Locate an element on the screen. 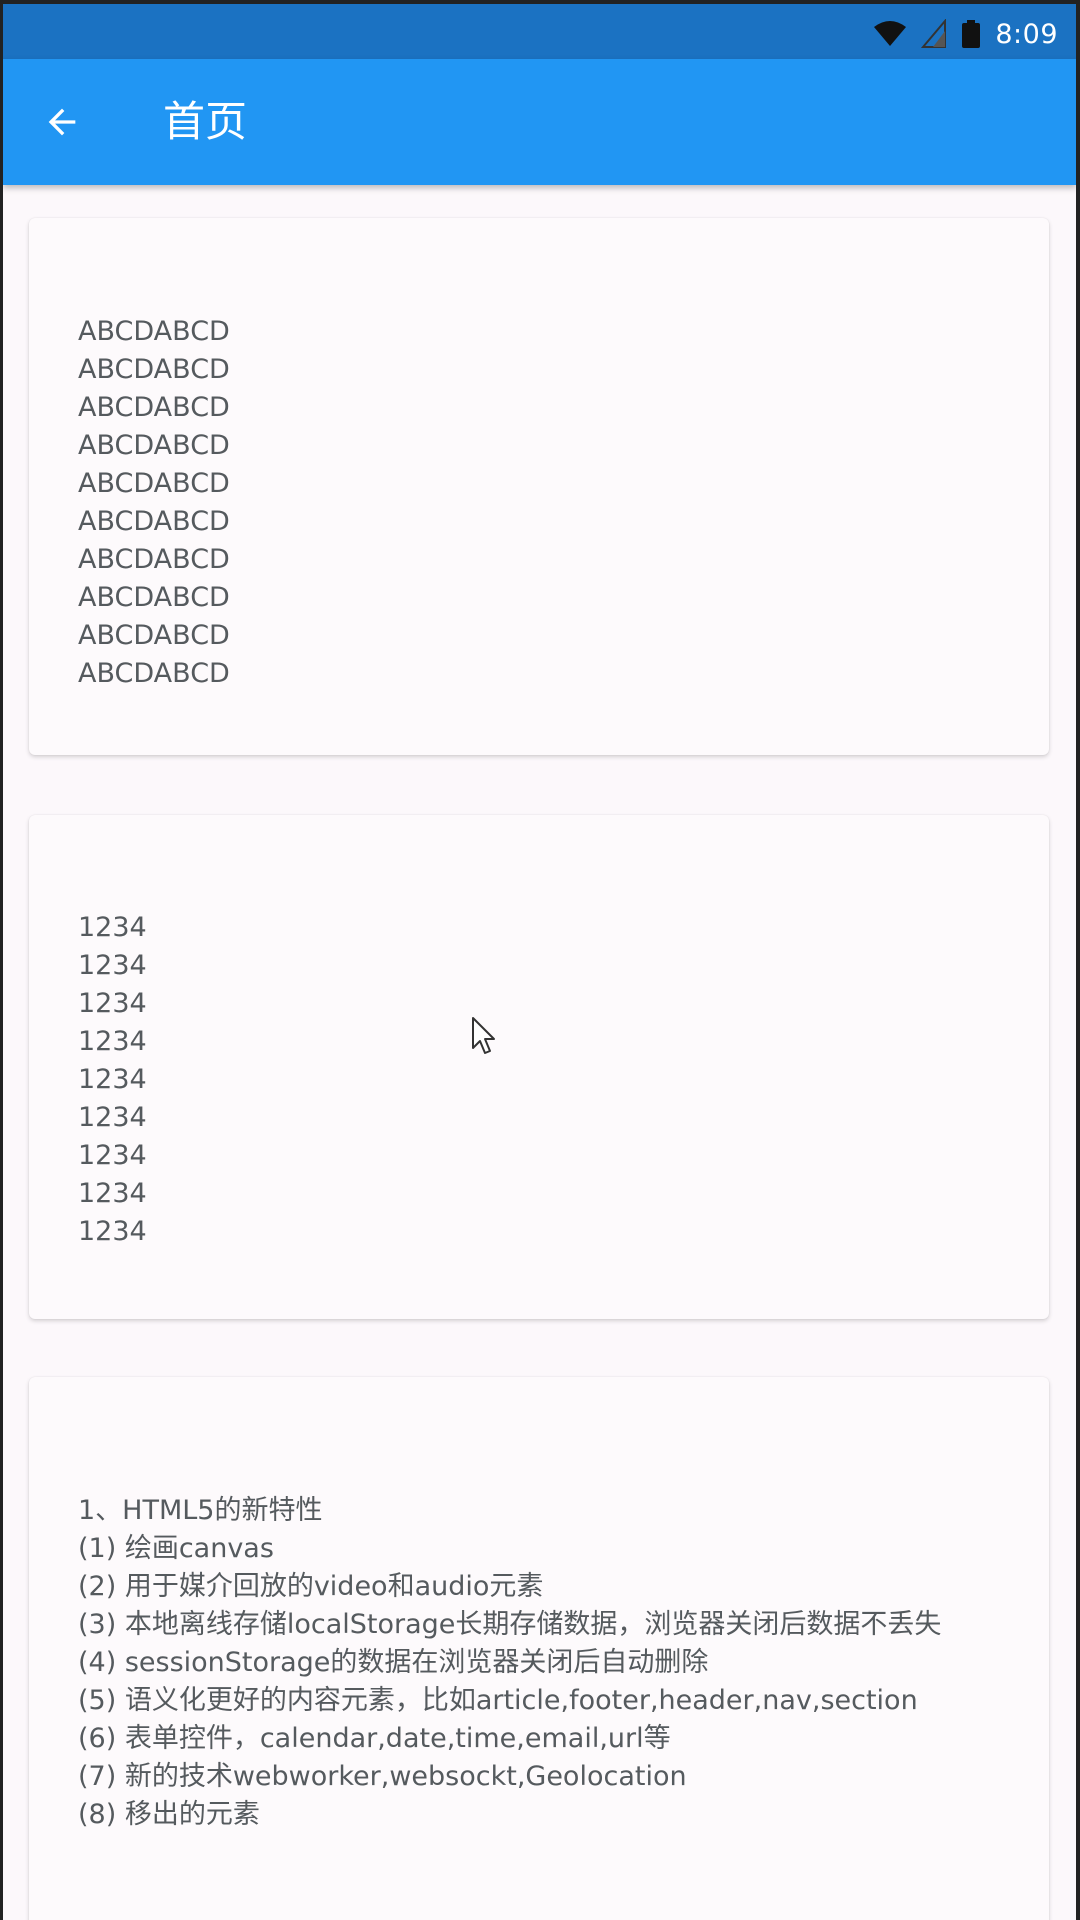  wifi-icon is located at coordinates (890, 33).